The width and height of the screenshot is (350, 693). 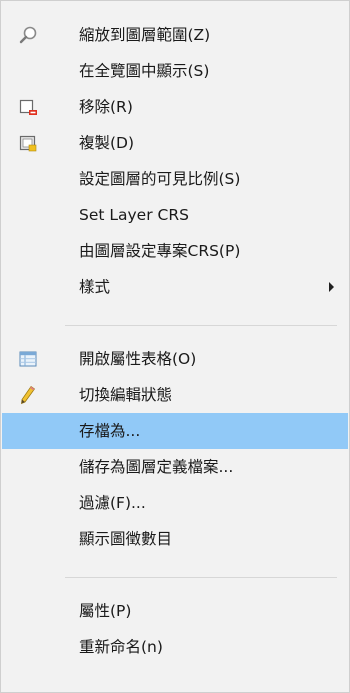 What do you see at coordinates (144, 71) in the screenshot?
I see `menu-item-label: 在全覽圖中顯示(S)` at bounding box center [144, 71].